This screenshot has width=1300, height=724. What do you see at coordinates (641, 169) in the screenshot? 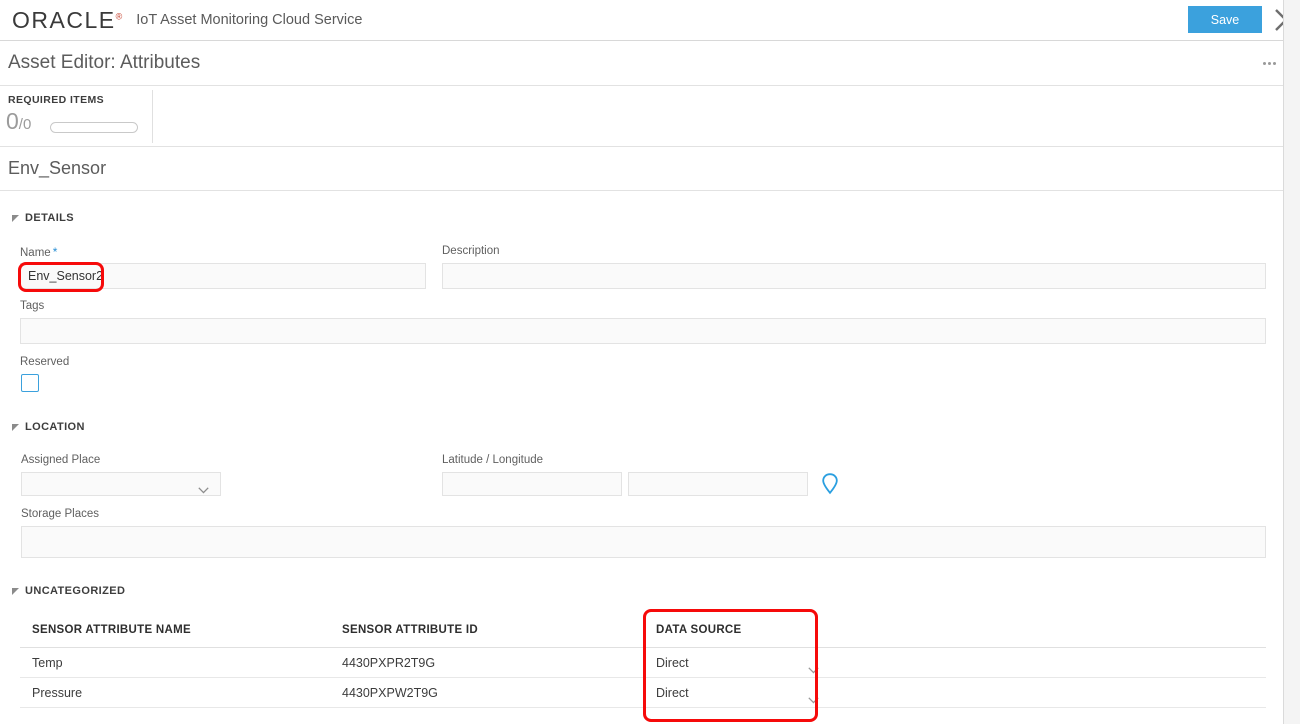
I see `asset-name-banner: Env_Sensor` at bounding box center [641, 169].